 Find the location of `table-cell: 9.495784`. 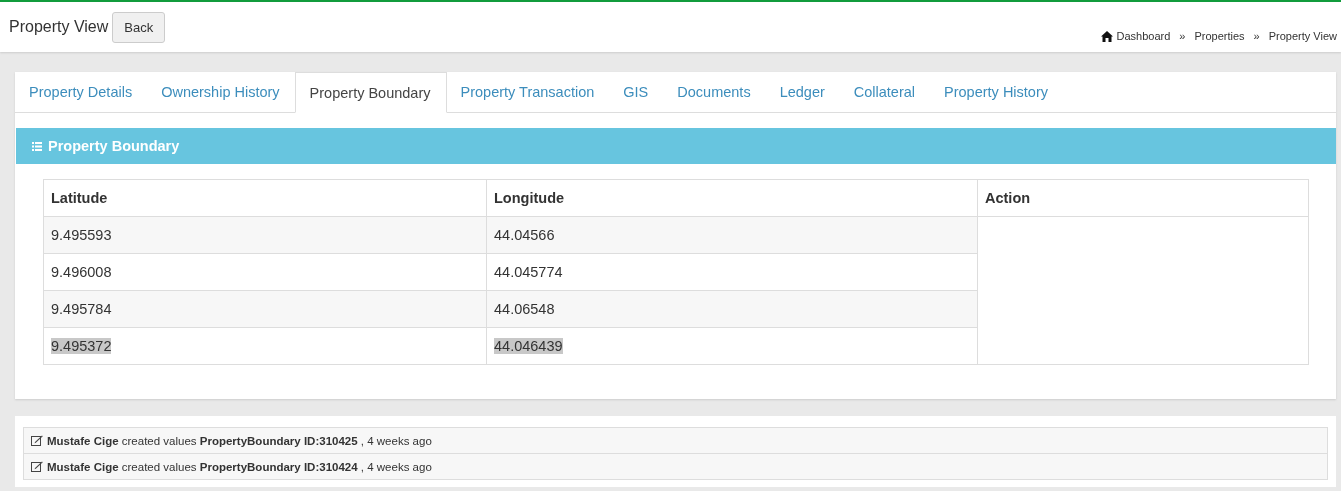

table-cell: 9.495784 is located at coordinates (265, 309).